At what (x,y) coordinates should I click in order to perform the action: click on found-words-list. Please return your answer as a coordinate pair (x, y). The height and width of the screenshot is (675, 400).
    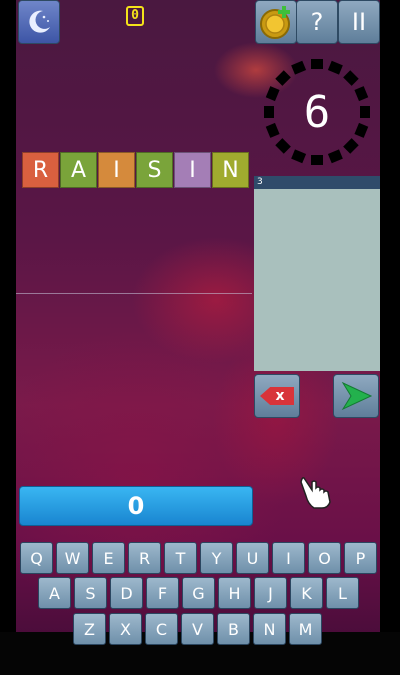
    Looking at the image, I should click on (317, 280).